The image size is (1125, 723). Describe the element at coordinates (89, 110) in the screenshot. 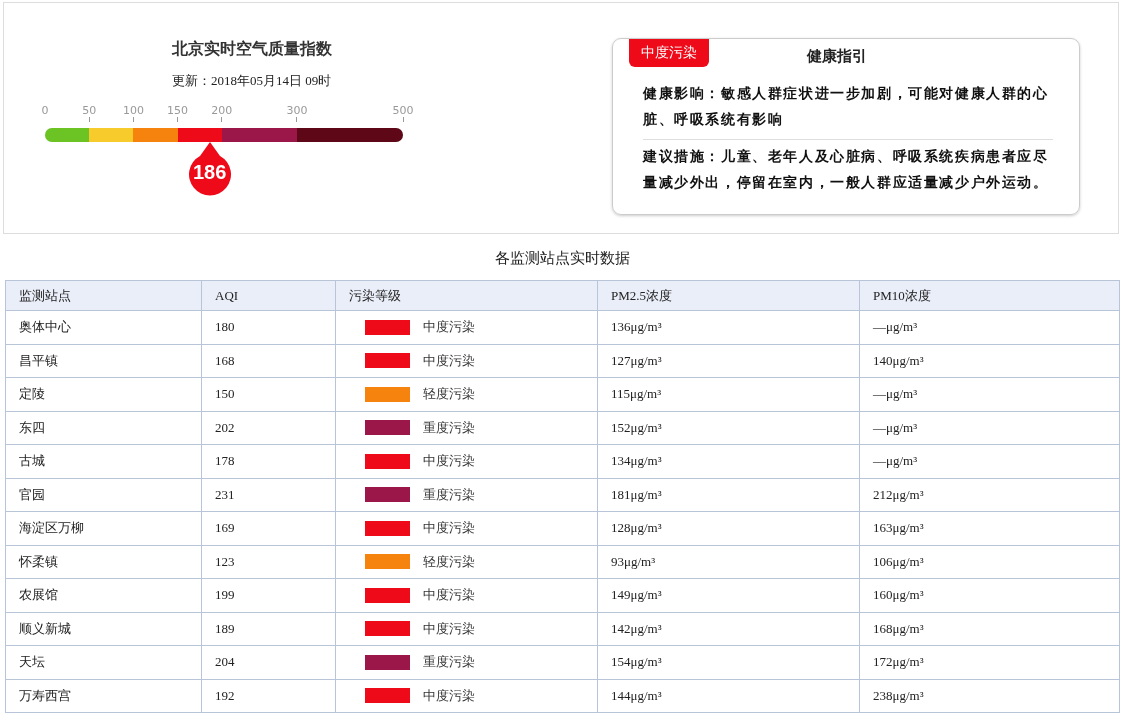

I see `scale-tick-label: 50` at that location.